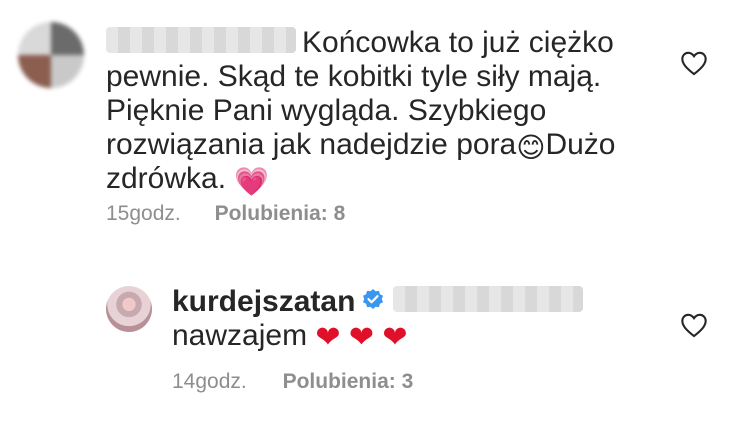 The width and height of the screenshot is (750, 424). I want to click on likes-count: Polubienia: 3, so click(348, 381).